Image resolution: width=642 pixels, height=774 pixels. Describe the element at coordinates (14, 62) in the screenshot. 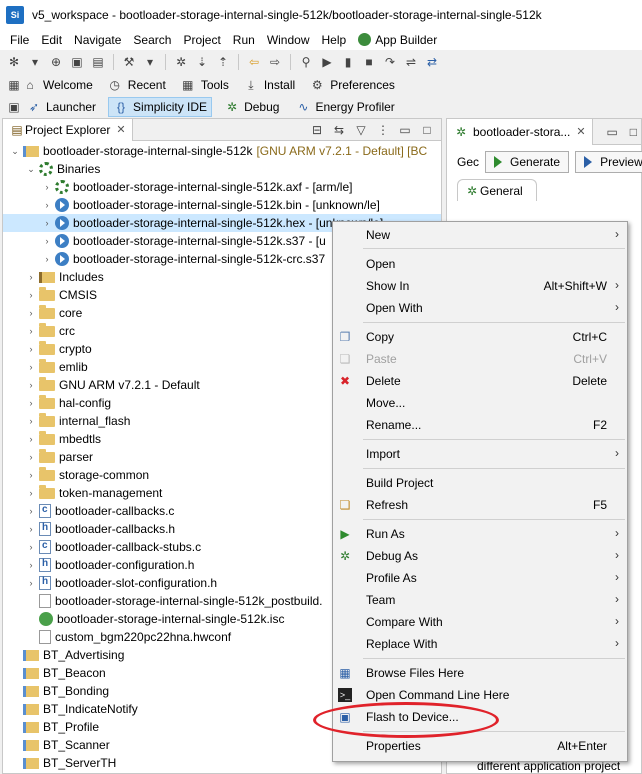

I see `gear-build-icon: ✻` at that location.